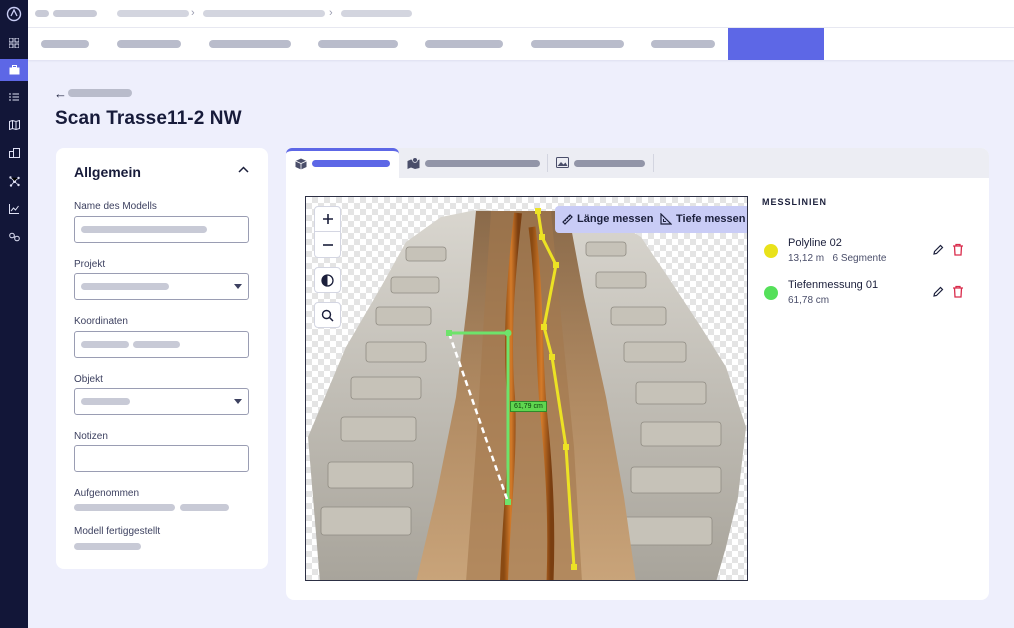  I want to click on back-arrow-icon: ←, so click(60, 93).